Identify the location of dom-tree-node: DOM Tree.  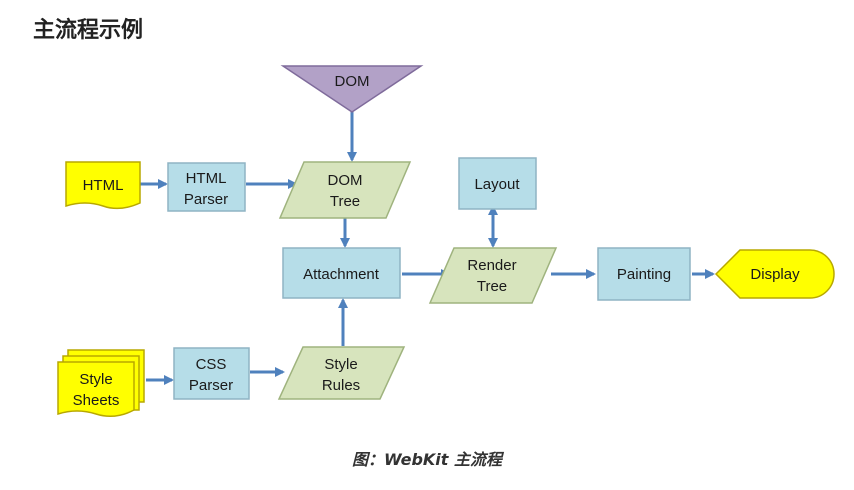
(345, 190).